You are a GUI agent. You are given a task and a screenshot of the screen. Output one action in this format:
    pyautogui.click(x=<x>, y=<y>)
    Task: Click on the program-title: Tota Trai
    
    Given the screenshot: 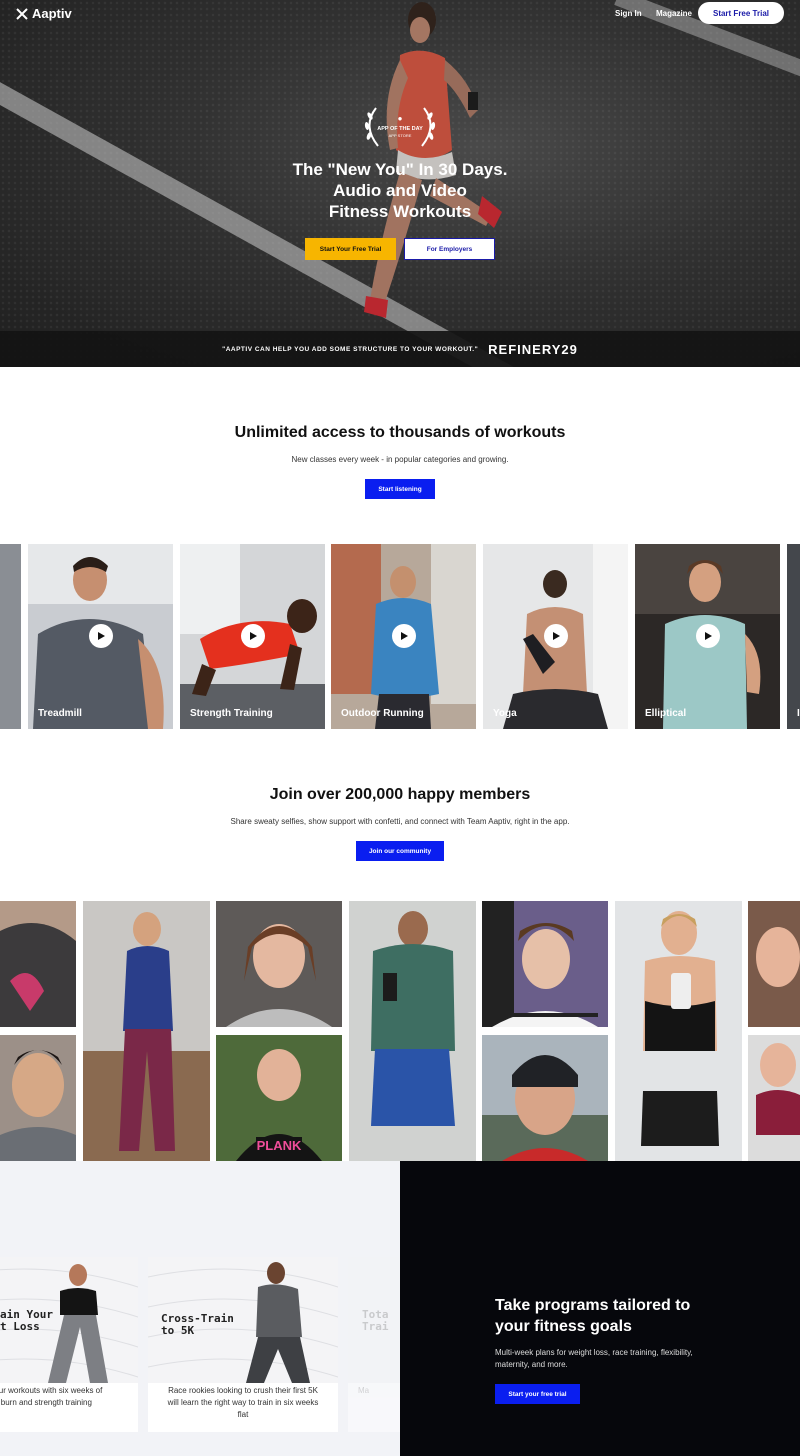 What is the action you would take?
    pyautogui.click(x=375, y=1321)
    